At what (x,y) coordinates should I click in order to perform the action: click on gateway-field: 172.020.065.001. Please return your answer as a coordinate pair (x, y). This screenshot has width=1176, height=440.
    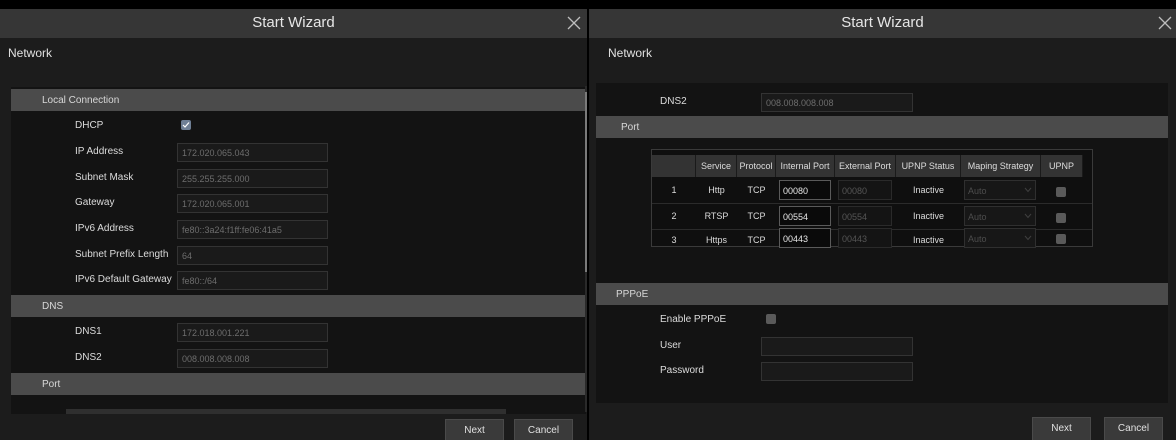
    Looking at the image, I should click on (252, 203).